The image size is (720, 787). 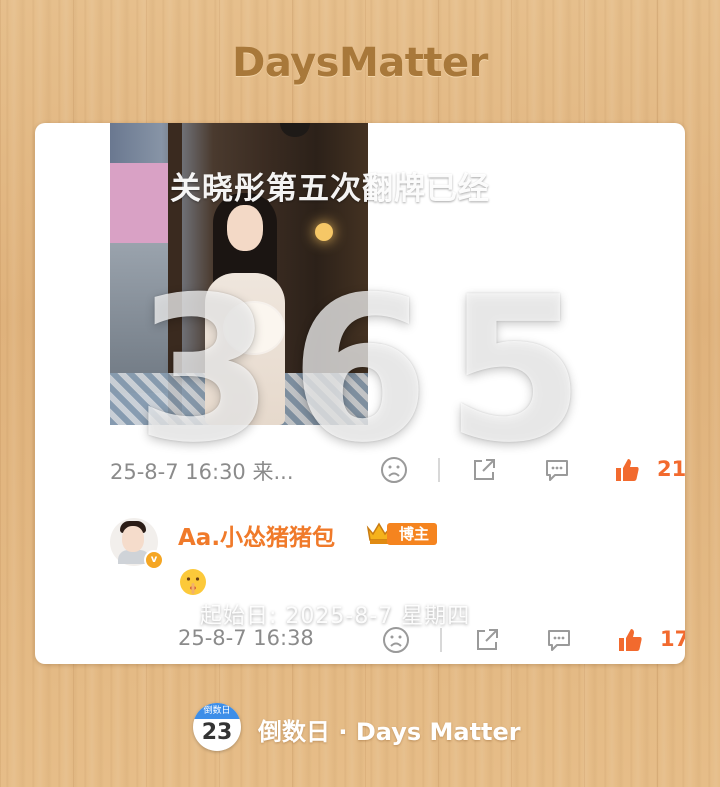 I want to click on calendar-icon: 倒数日 23, so click(x=217, y=727).